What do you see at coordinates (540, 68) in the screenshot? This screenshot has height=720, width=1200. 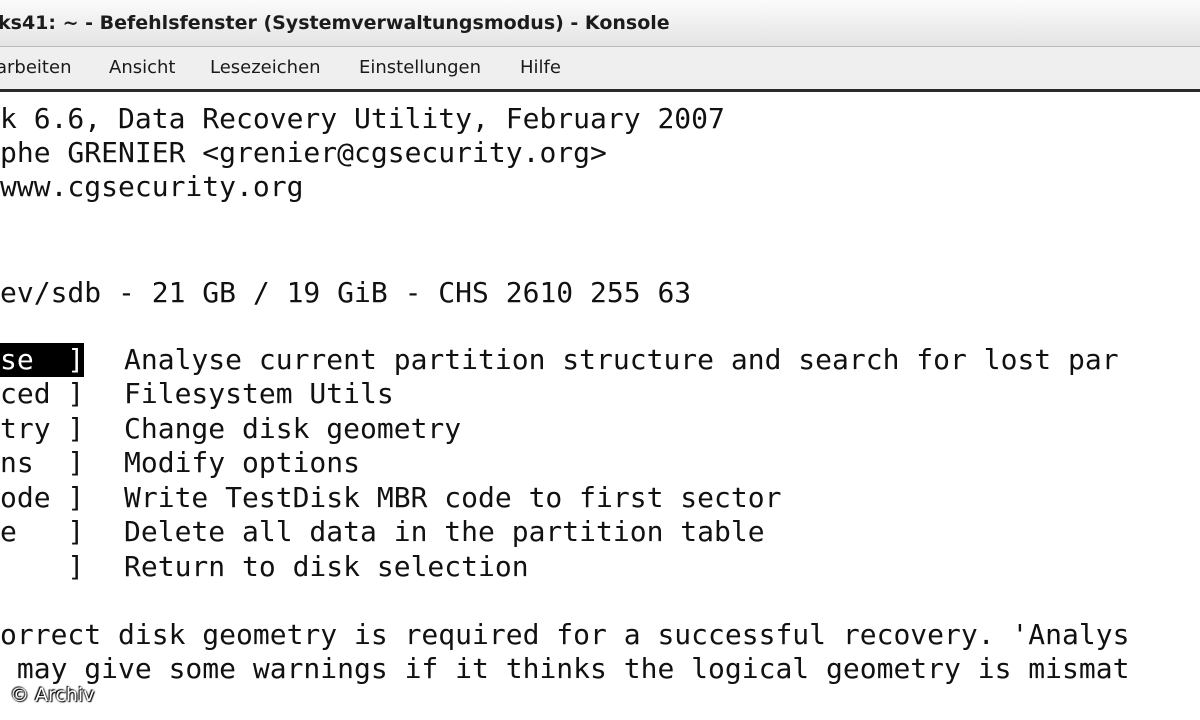 I see `menu-hilfe: Hilfe` at bounding box center [540, 68].